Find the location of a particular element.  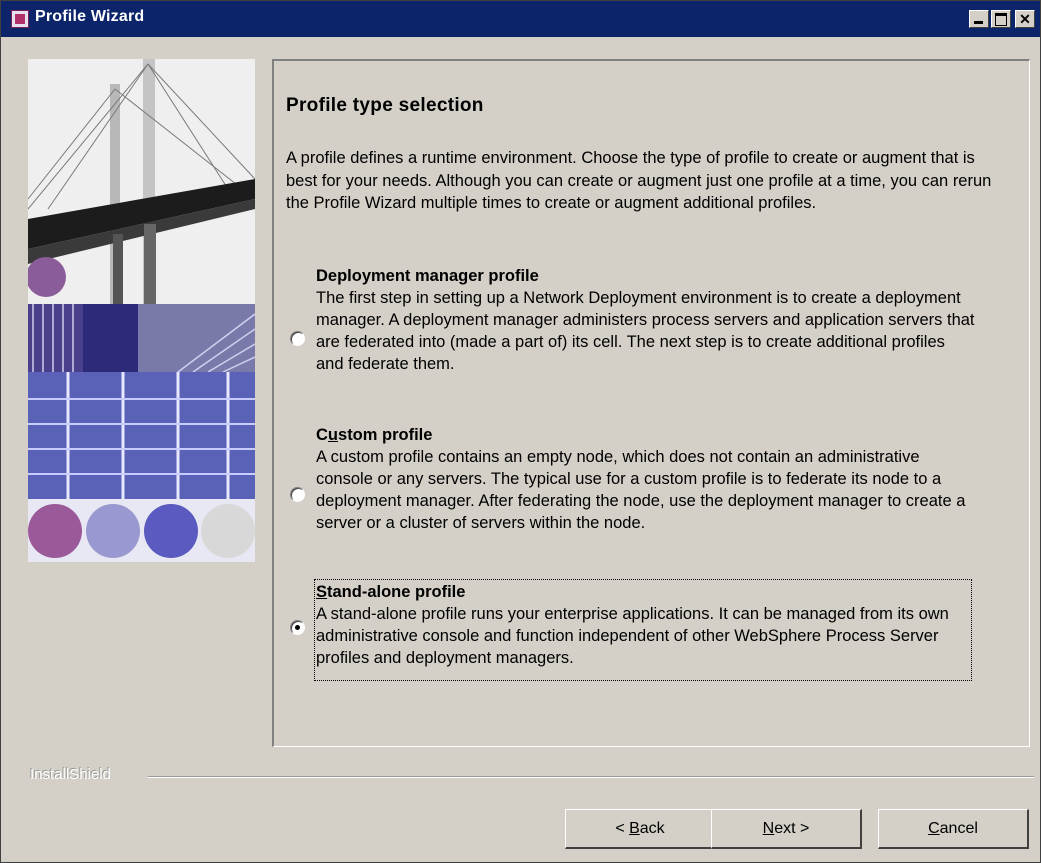

installshield-brand: InstallShield is located at coordinates (70, 774).